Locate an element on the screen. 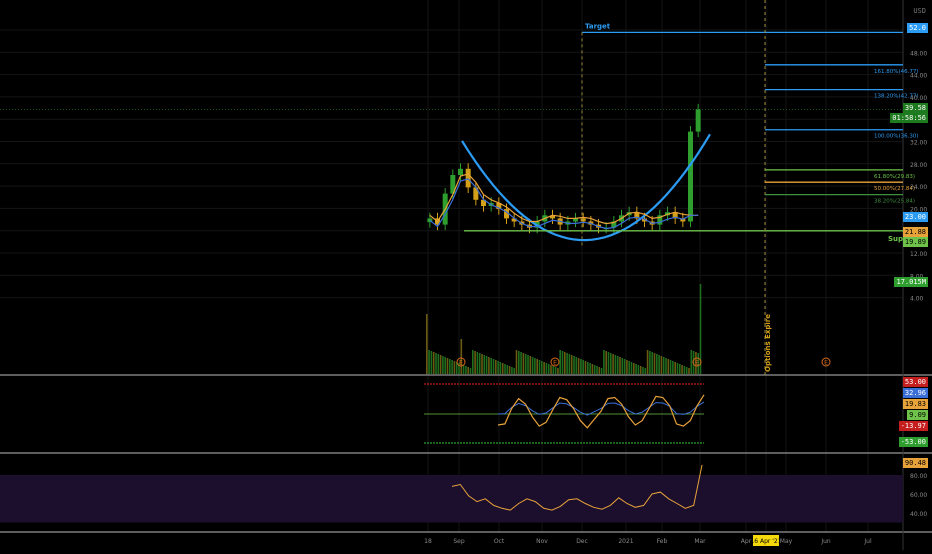 This screenshot has height=554, width=932. price-axis-label: 4.00 is located at coordinates (917, 299).